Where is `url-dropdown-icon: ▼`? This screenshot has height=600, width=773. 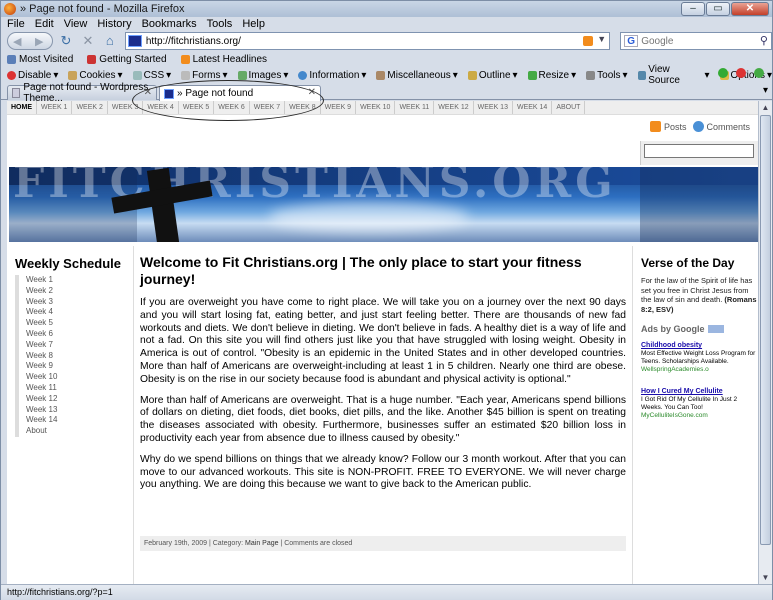
url-dropdown-icon: ▼ is located at coordinates (601, 39).